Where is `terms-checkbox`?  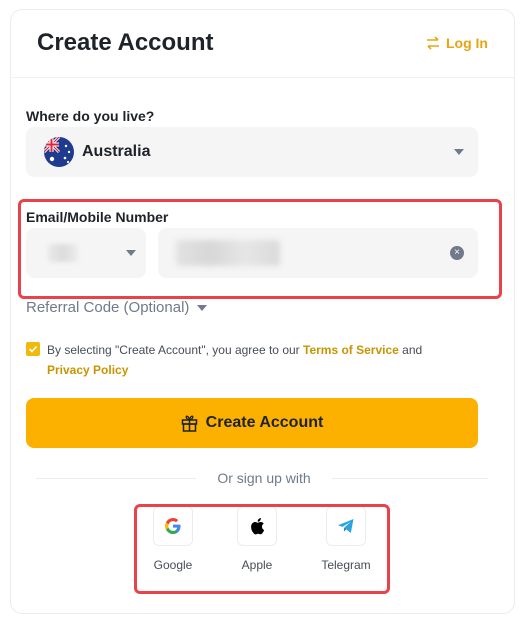 terms-checkbox is located at coordinates (33, 349).